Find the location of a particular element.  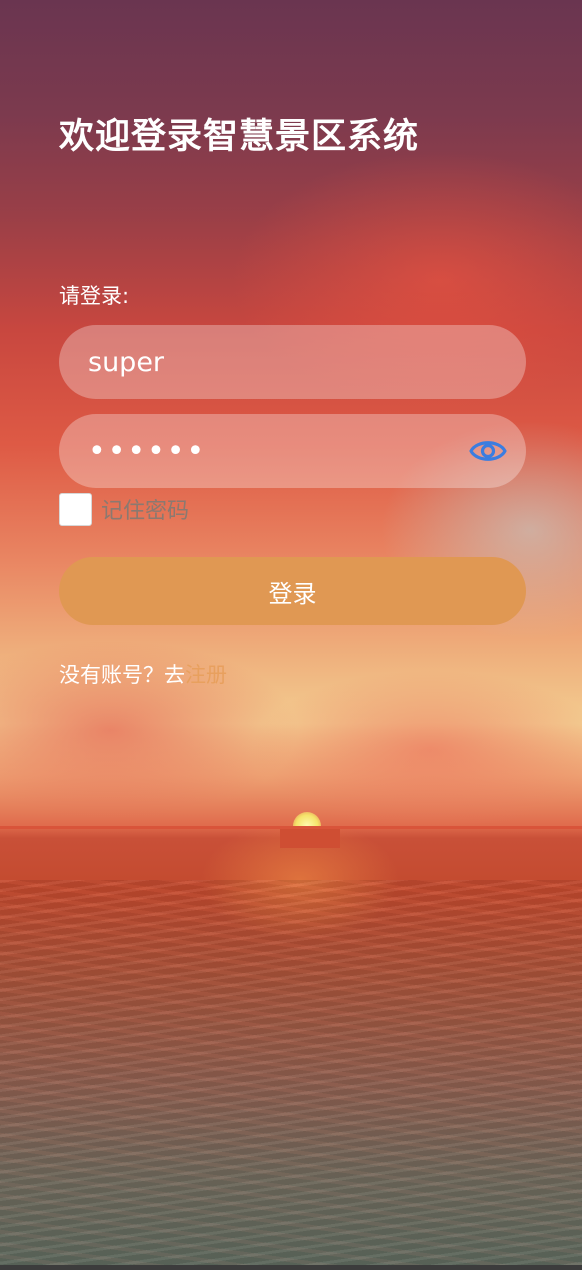

username-input is located at coordinates (292, 362).